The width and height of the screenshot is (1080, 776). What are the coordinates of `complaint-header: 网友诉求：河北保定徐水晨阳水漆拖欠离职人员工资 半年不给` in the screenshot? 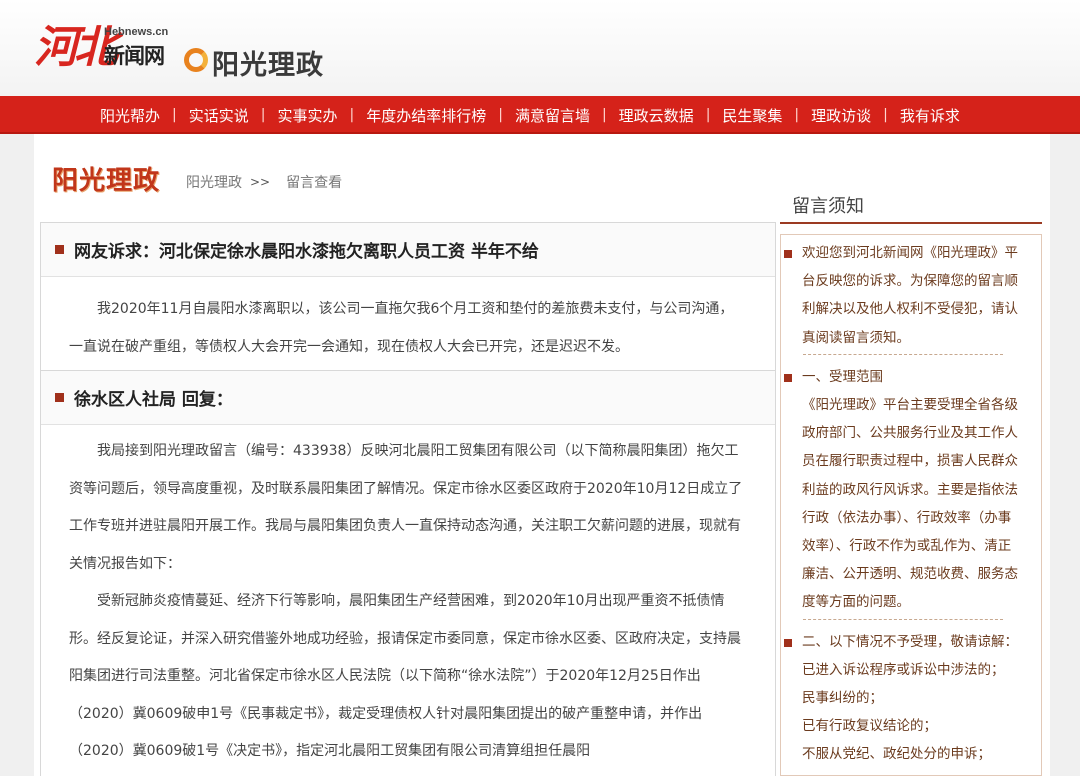 It's located at (408, 250).